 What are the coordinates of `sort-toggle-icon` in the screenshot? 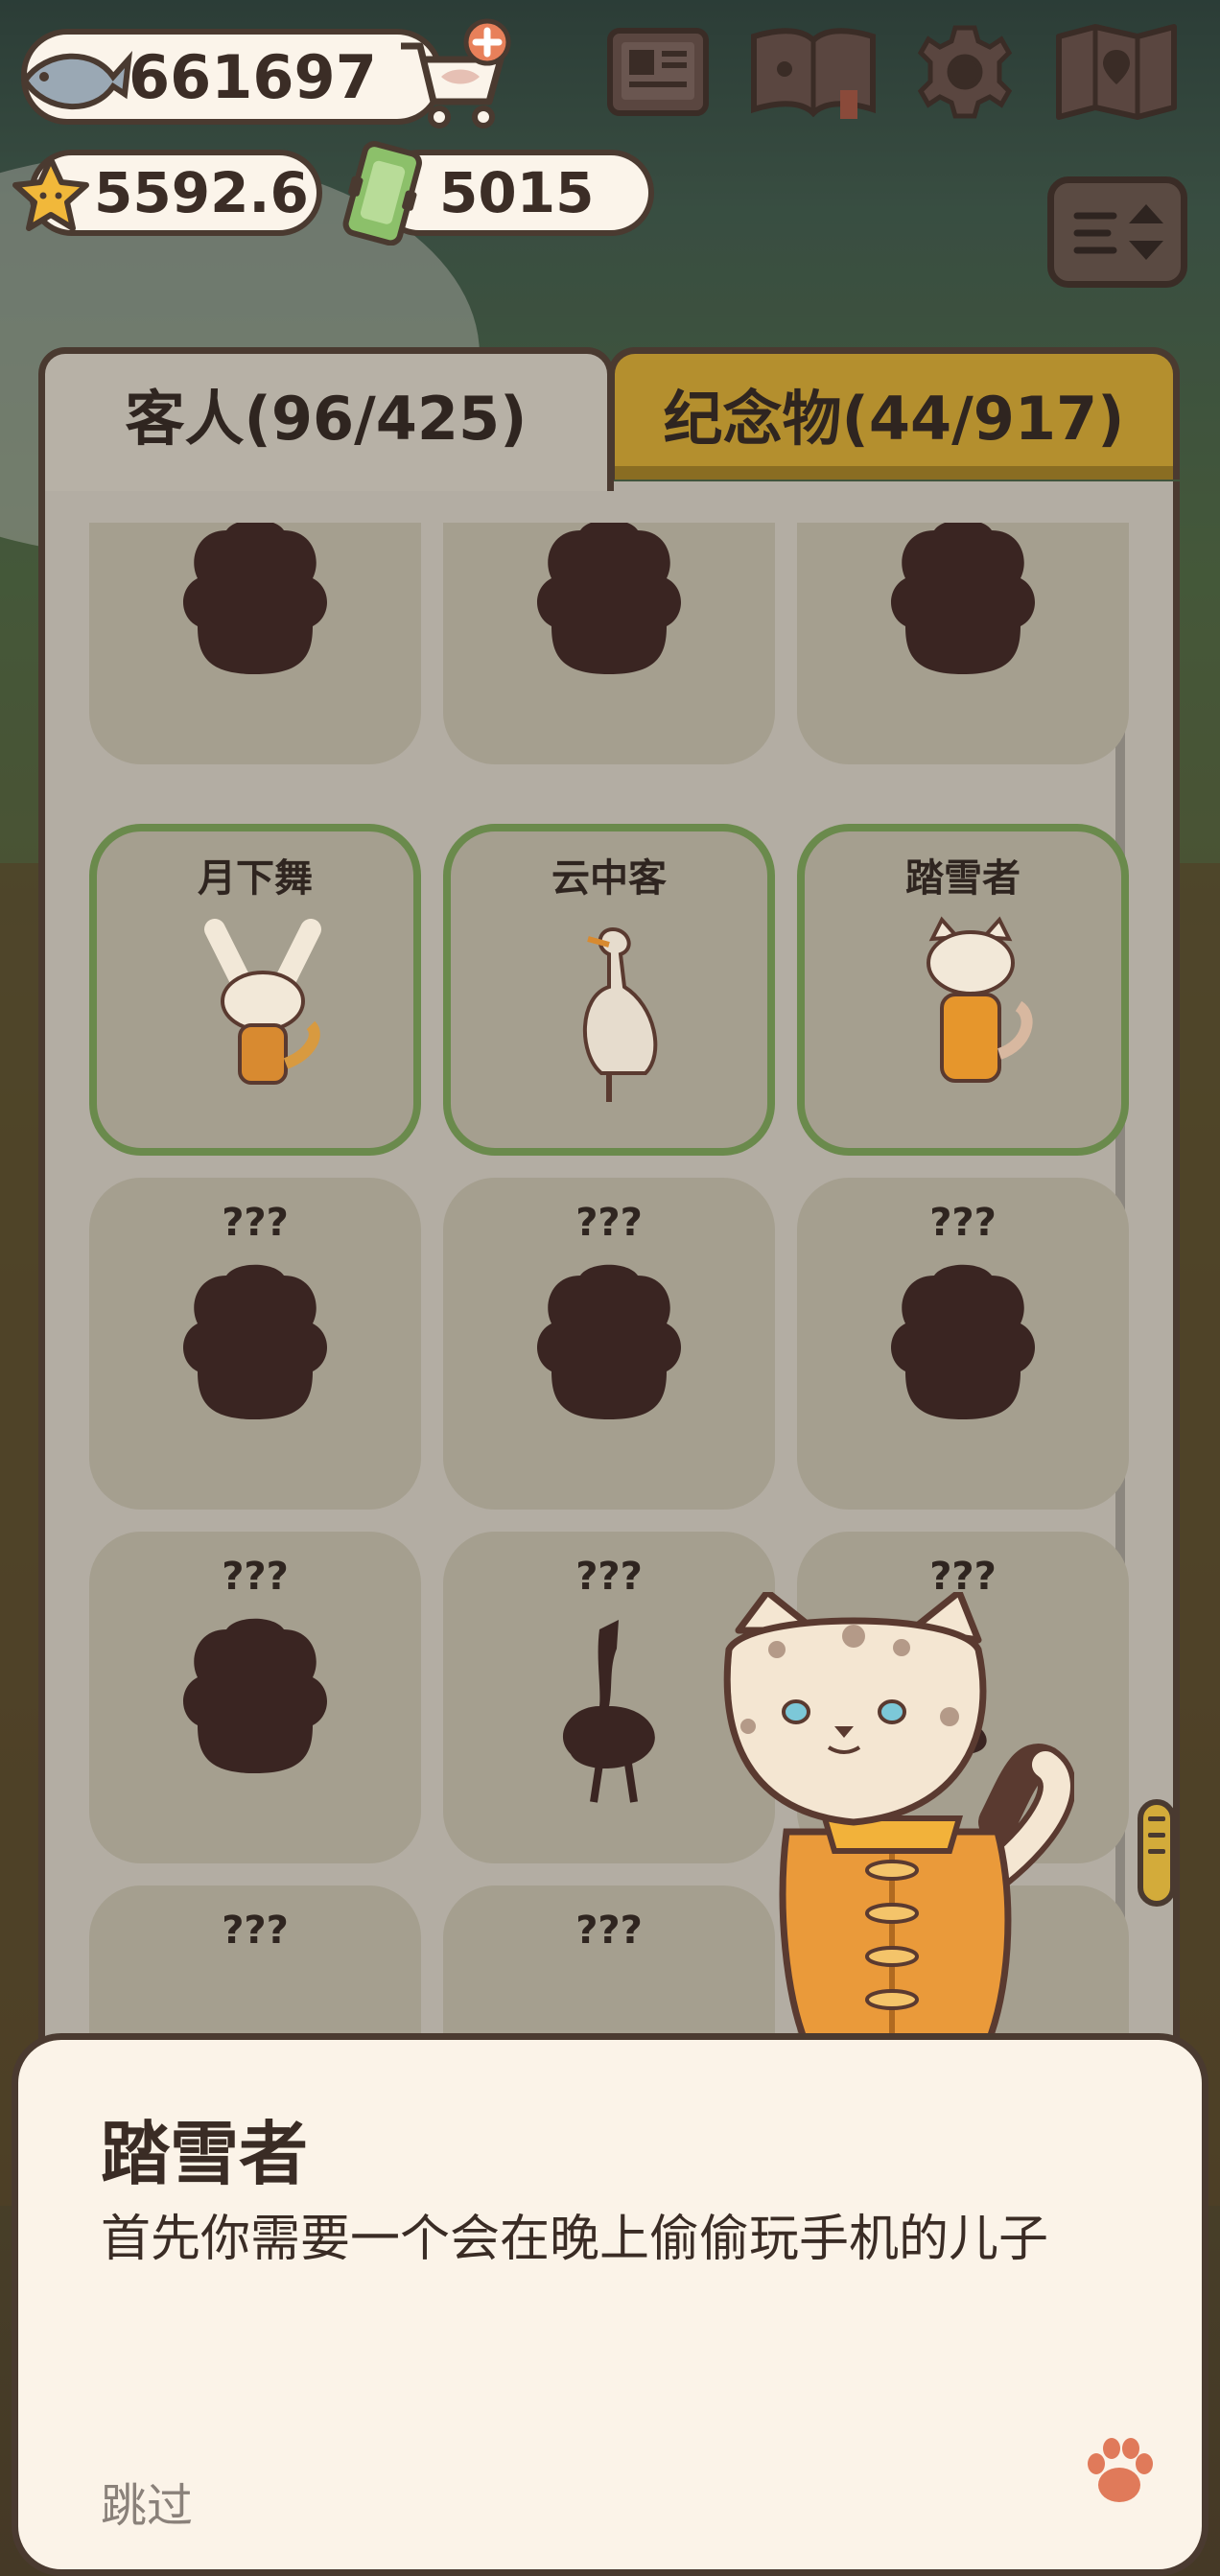 It's located at (1118, 232).